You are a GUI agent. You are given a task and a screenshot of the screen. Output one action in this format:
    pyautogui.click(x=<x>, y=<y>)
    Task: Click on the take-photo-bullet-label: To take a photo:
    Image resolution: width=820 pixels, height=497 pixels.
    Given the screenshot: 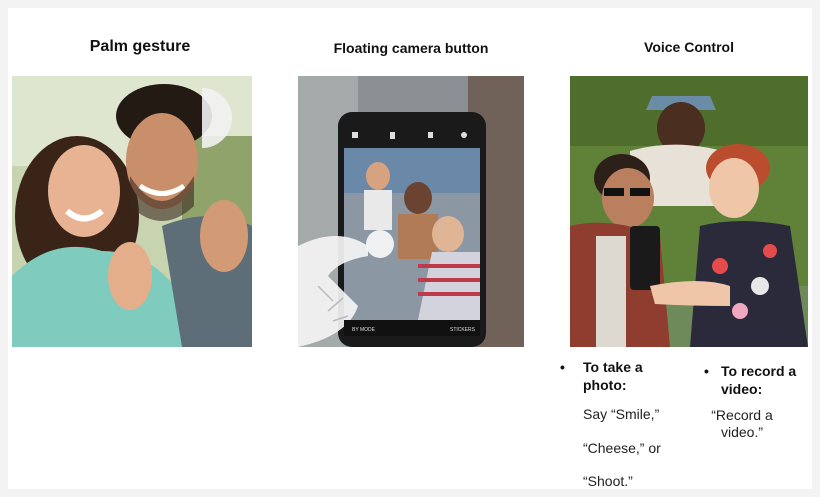 What is the action you would take?
    pyautogui.click(x=613, y=376)
    